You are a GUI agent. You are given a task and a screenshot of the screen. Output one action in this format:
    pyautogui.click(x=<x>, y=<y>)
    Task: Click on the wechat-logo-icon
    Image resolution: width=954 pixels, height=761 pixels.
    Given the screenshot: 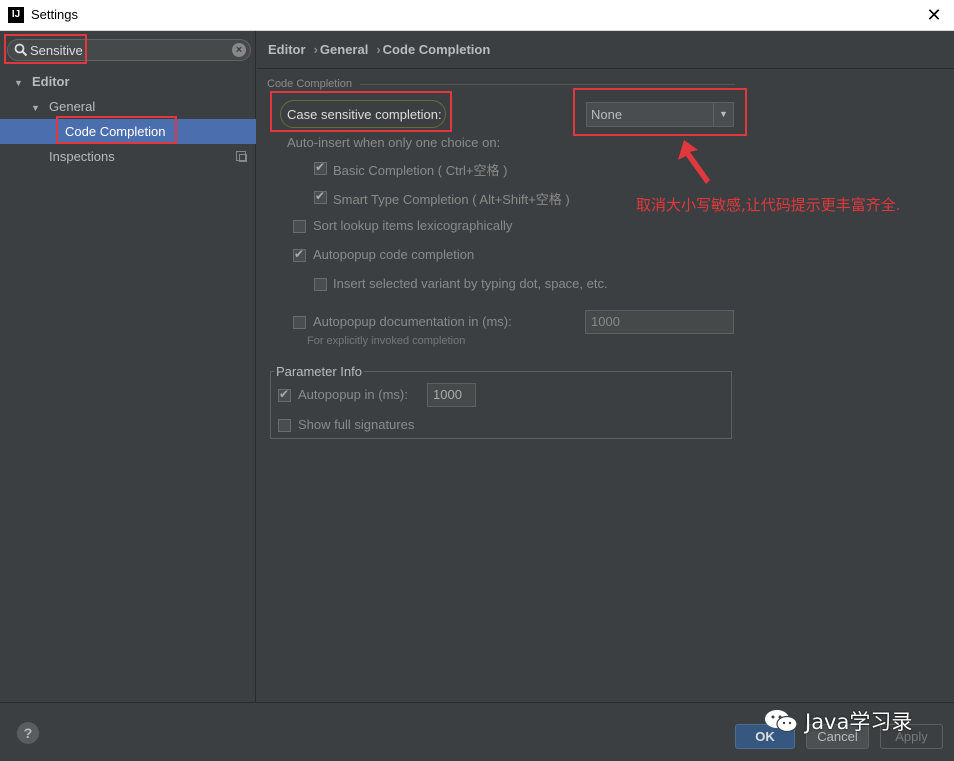 What is the action you would take?
    pyautogui.click(x=781, y=721)
    